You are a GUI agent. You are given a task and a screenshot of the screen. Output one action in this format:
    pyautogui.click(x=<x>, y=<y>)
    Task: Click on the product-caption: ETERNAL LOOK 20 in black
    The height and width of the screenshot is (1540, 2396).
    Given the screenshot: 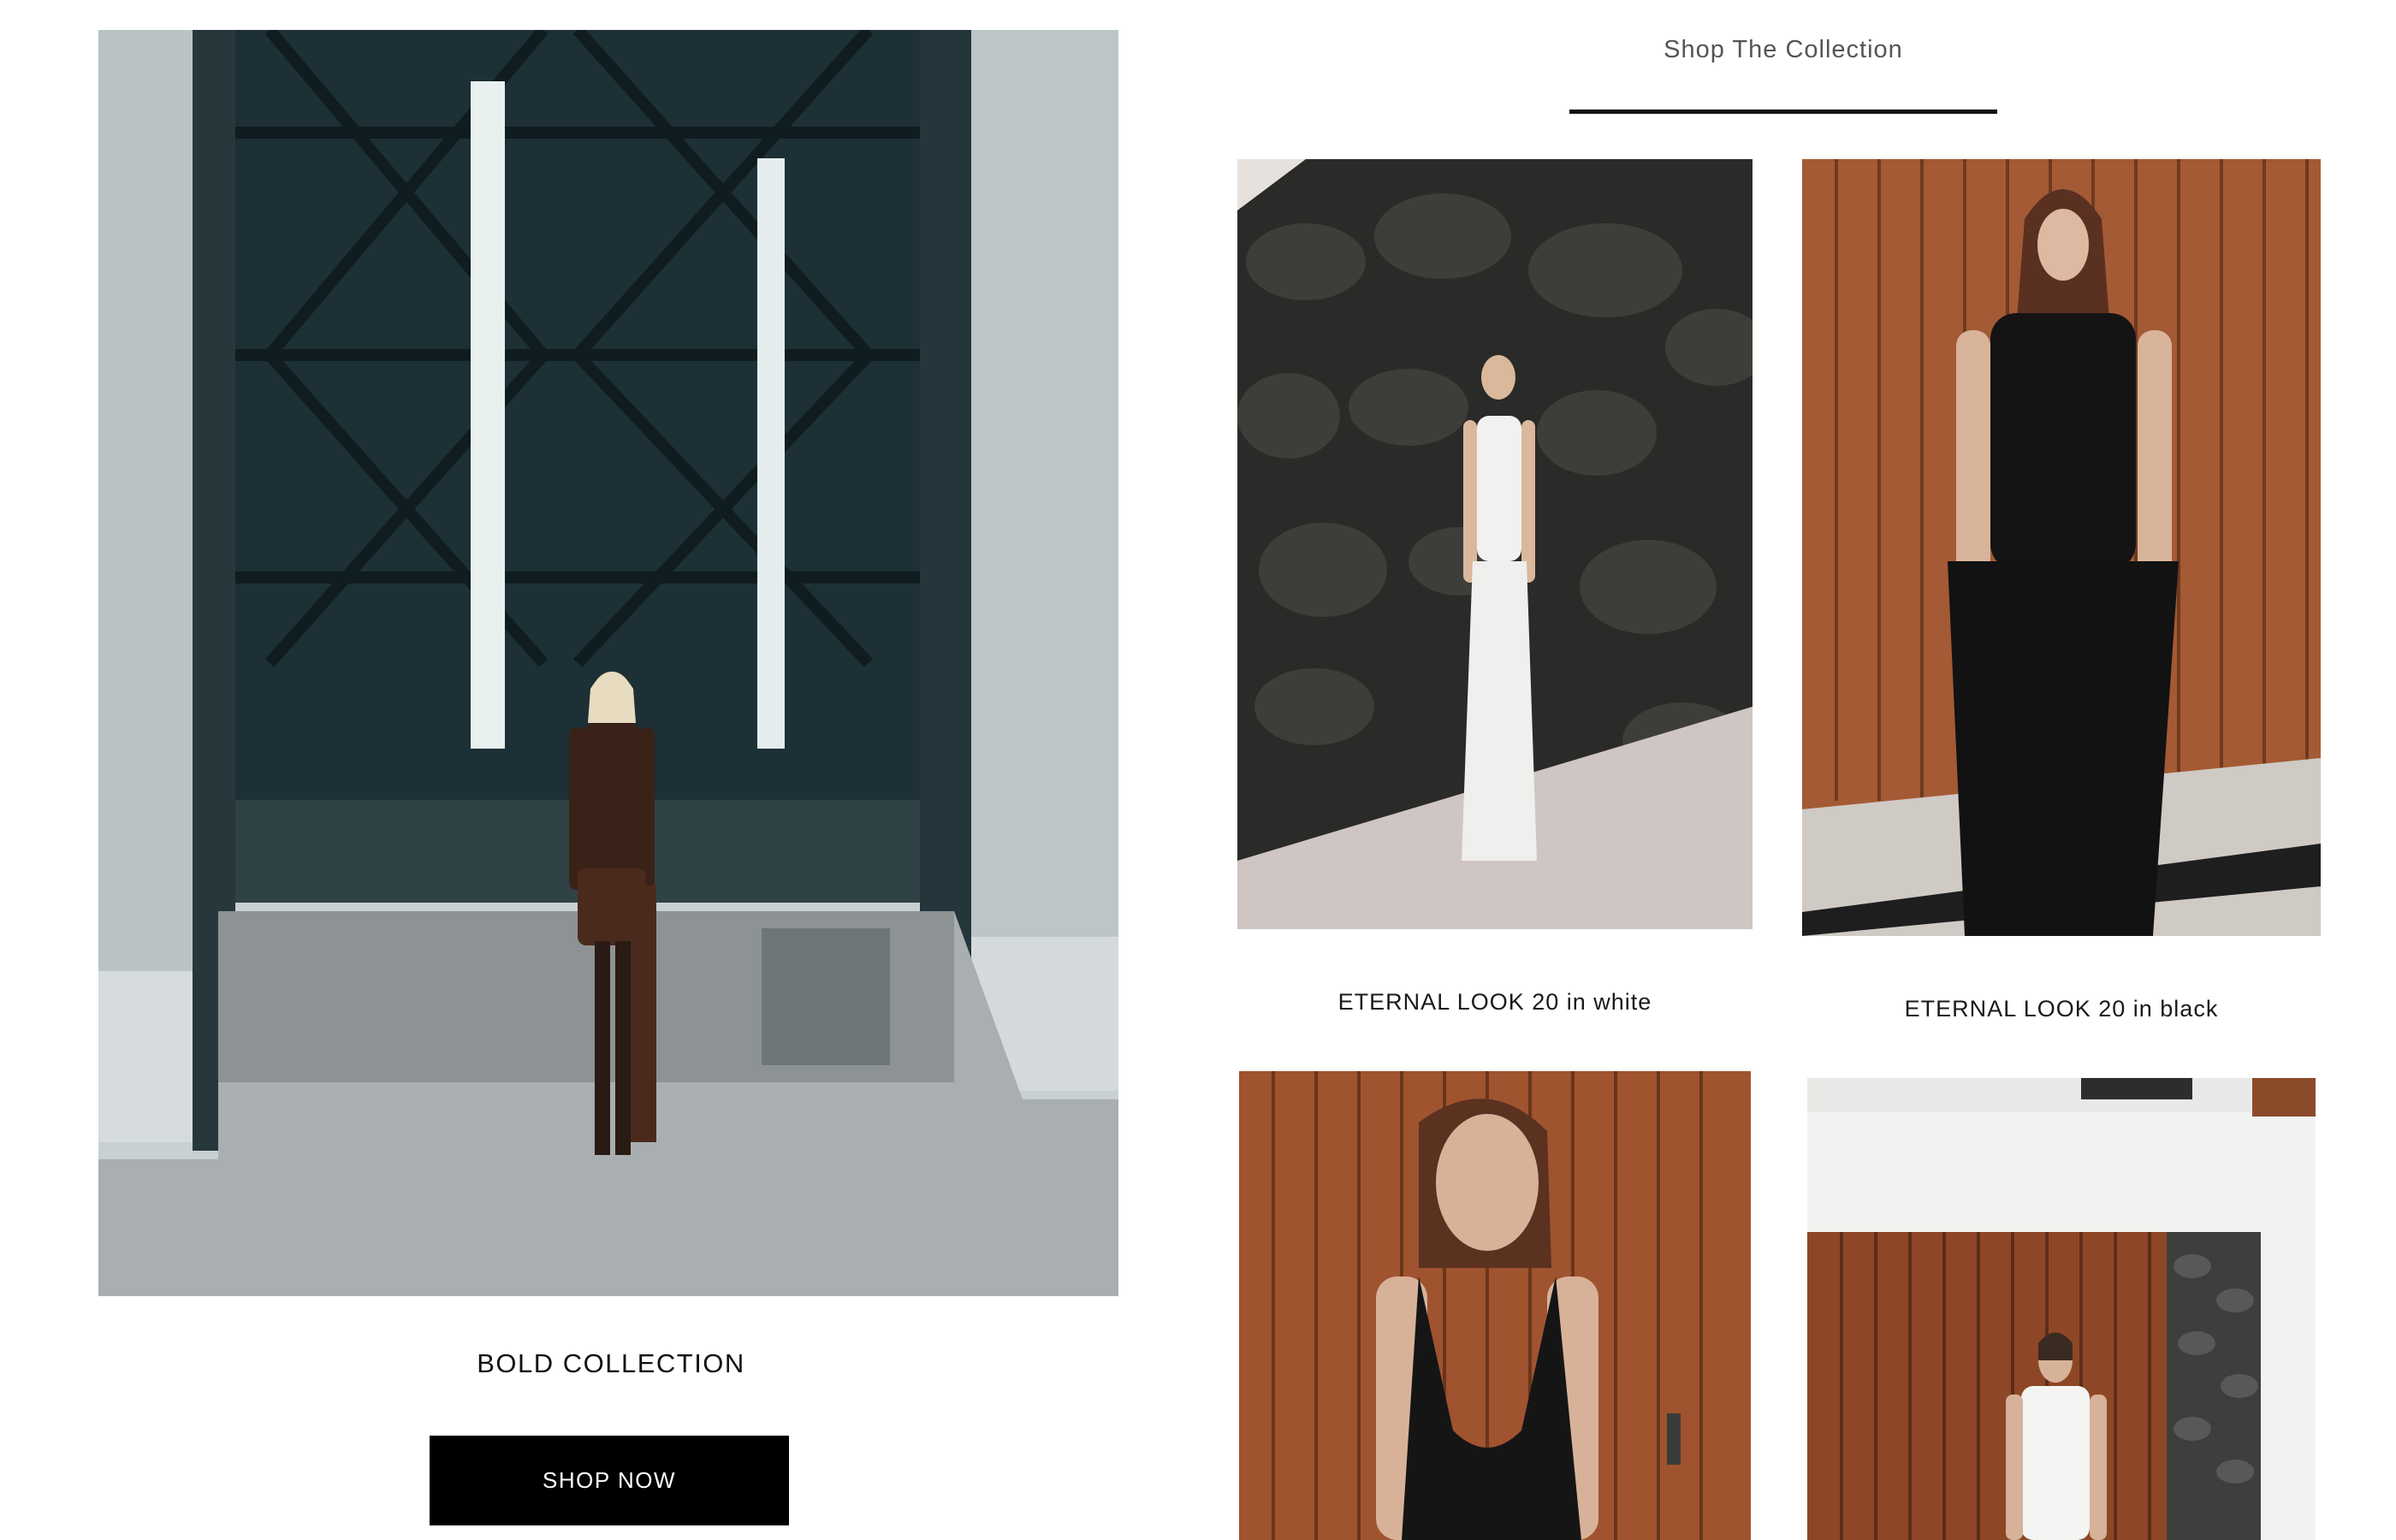 What is the action you would take?
    pyautogui.click(x=2061, y=1009)
    